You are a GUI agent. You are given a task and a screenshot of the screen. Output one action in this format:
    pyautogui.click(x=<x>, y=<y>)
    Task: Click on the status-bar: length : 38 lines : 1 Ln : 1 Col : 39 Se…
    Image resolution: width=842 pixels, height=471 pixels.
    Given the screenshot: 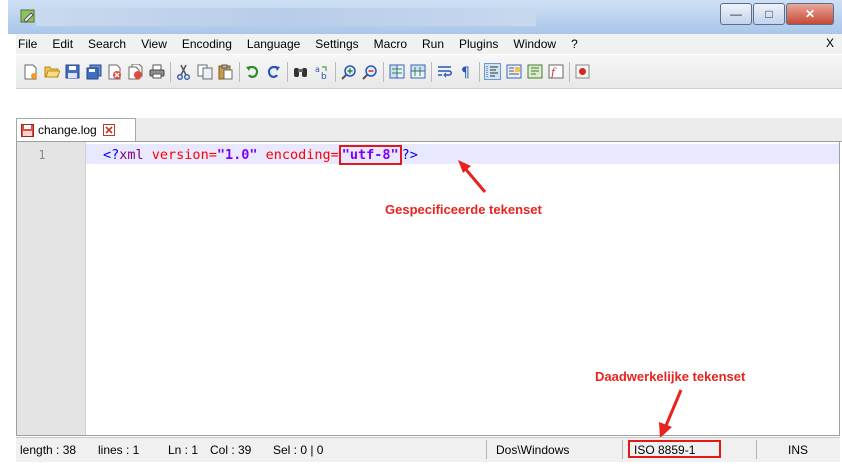 What is the action you would take?
    pyautogui.click(x=428, y=449)
    